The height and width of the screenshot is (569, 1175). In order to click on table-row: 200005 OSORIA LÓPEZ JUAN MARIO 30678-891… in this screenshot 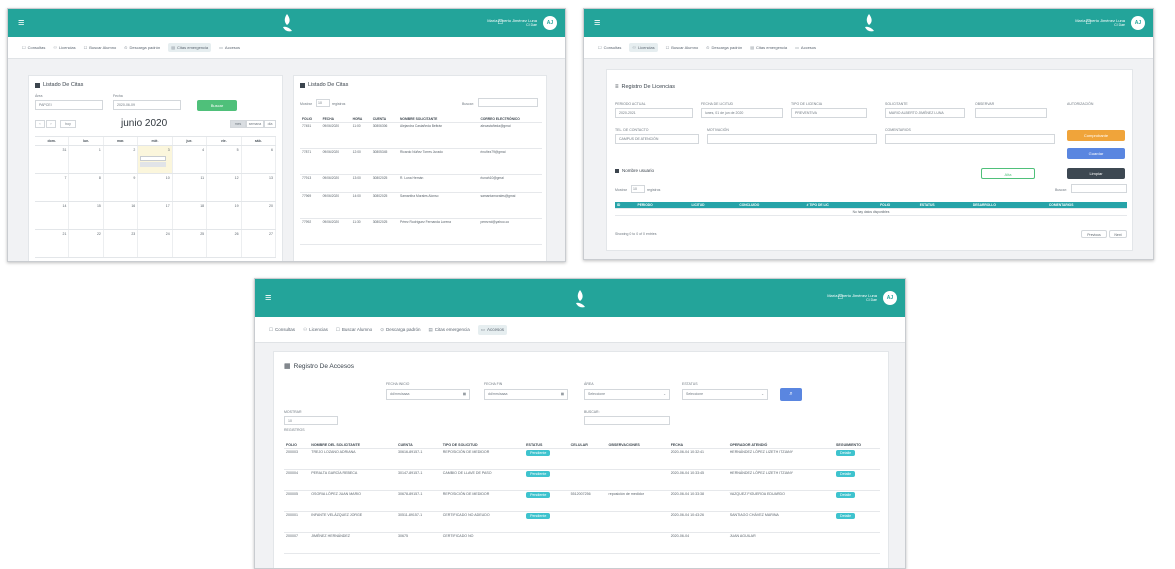, I will do `click(582, 501)`.